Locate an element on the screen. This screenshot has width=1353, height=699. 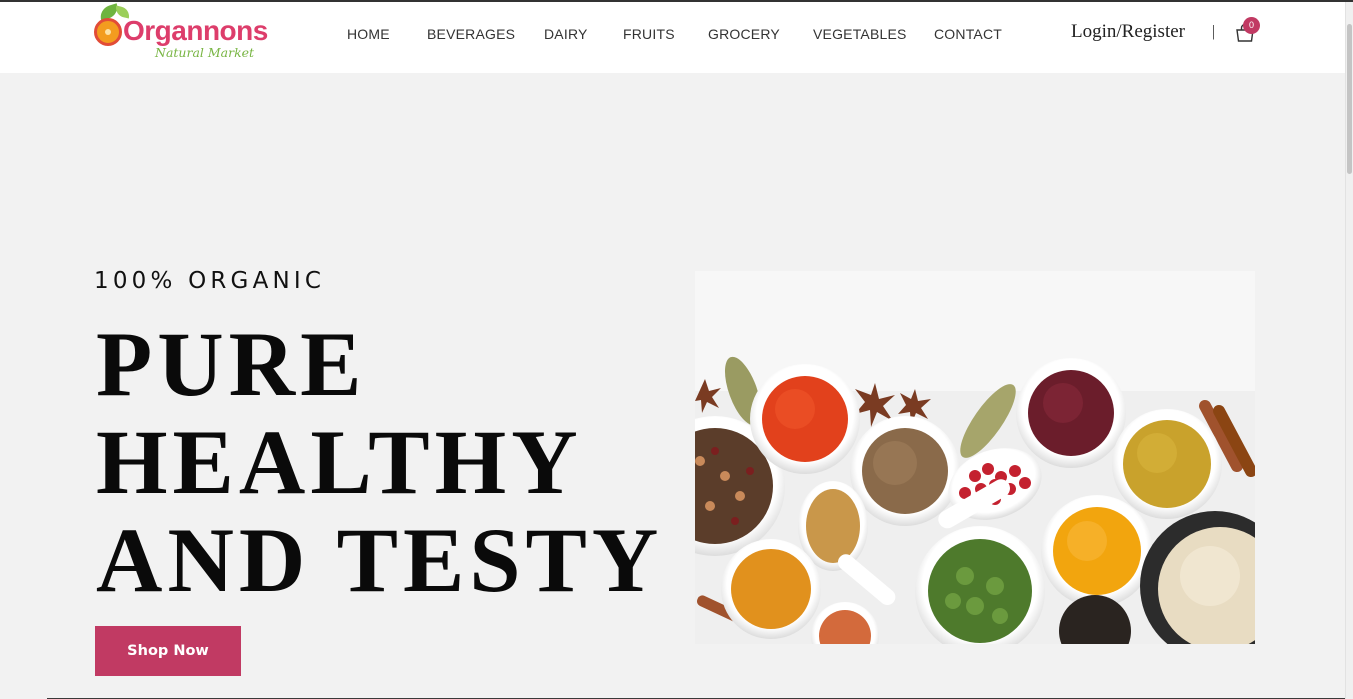
scrollbar-thumb is located at coordinates (1349, 99).